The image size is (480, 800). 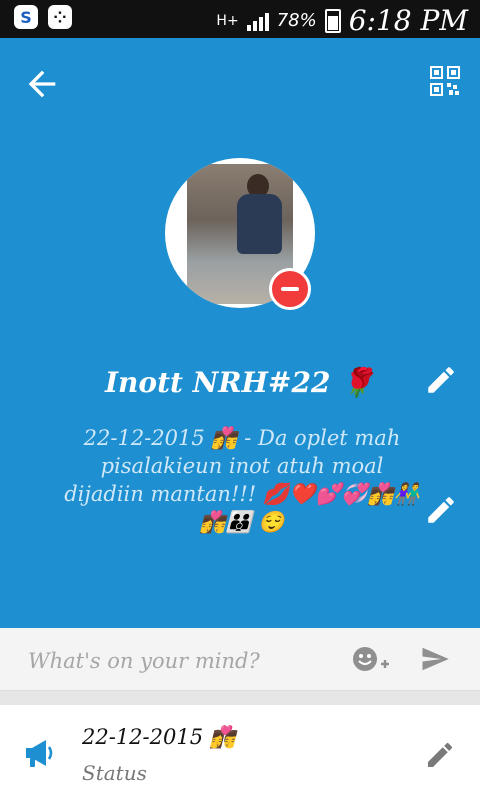 I want to click on edit-name-pencil-icon, so click(x=441, y=380).